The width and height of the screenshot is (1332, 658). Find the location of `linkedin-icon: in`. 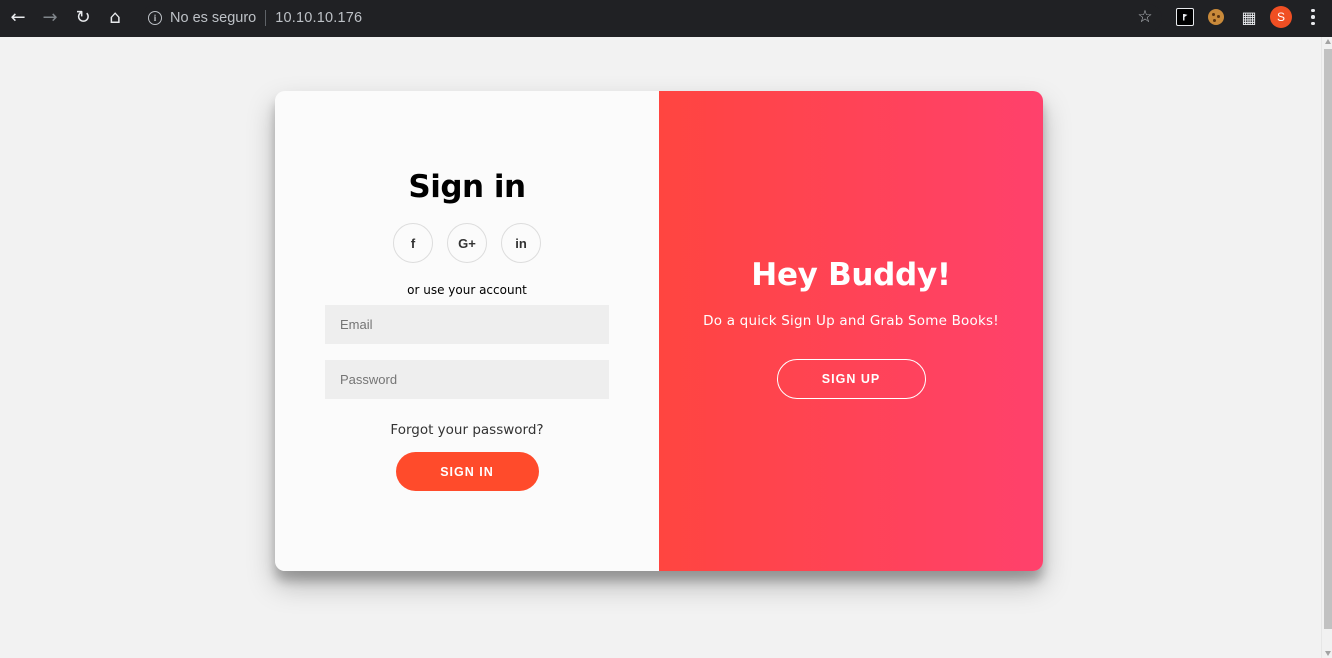

linkedin-icon: in is located at coordinates (521, 243).